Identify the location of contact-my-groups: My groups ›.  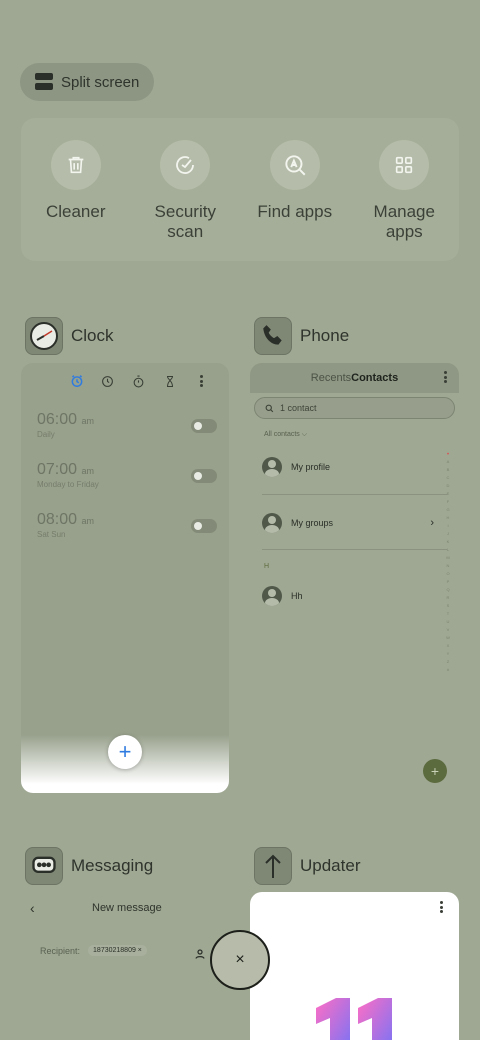
(348, 523).